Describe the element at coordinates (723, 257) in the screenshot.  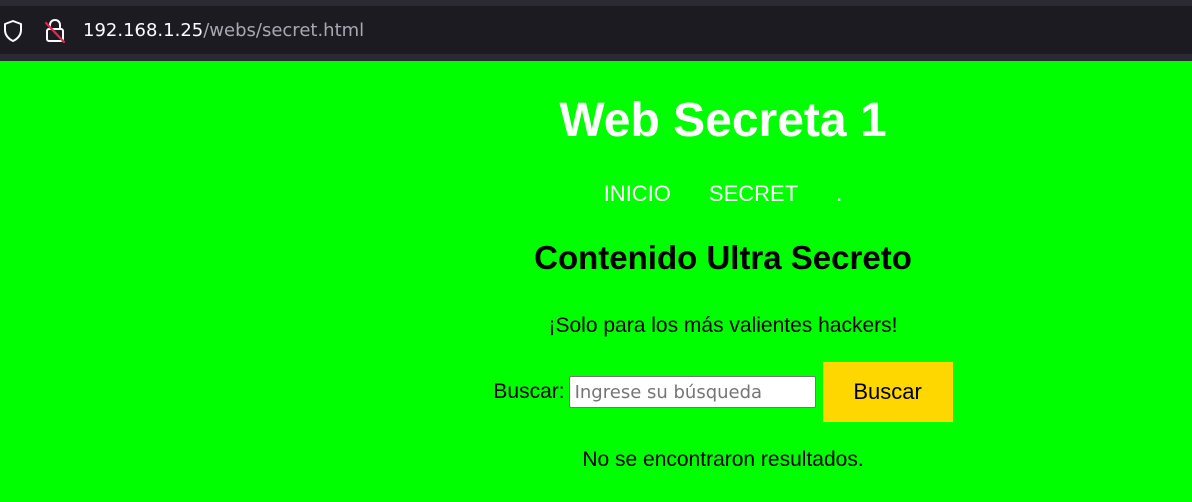
I see `section-heading: Contenido Ultra Secreto` at that location.